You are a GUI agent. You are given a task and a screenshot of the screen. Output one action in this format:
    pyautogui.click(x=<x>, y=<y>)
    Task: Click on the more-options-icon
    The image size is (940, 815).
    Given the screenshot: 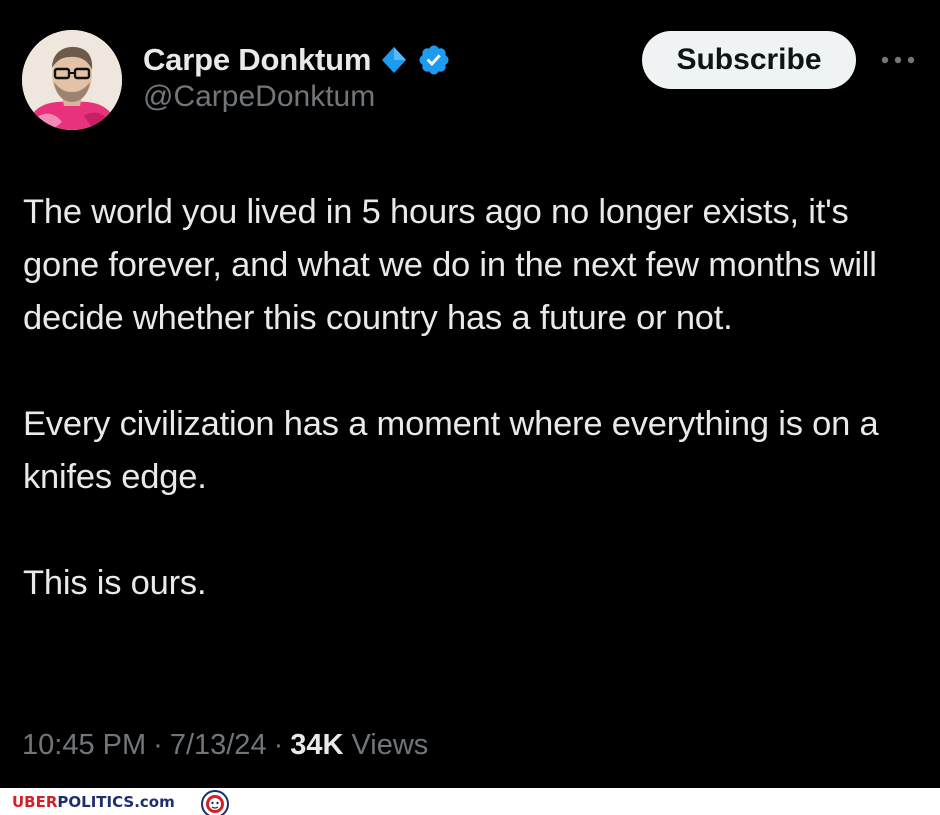 What is the action you would take?
    pyautogui.click(x=898, y=60)
    